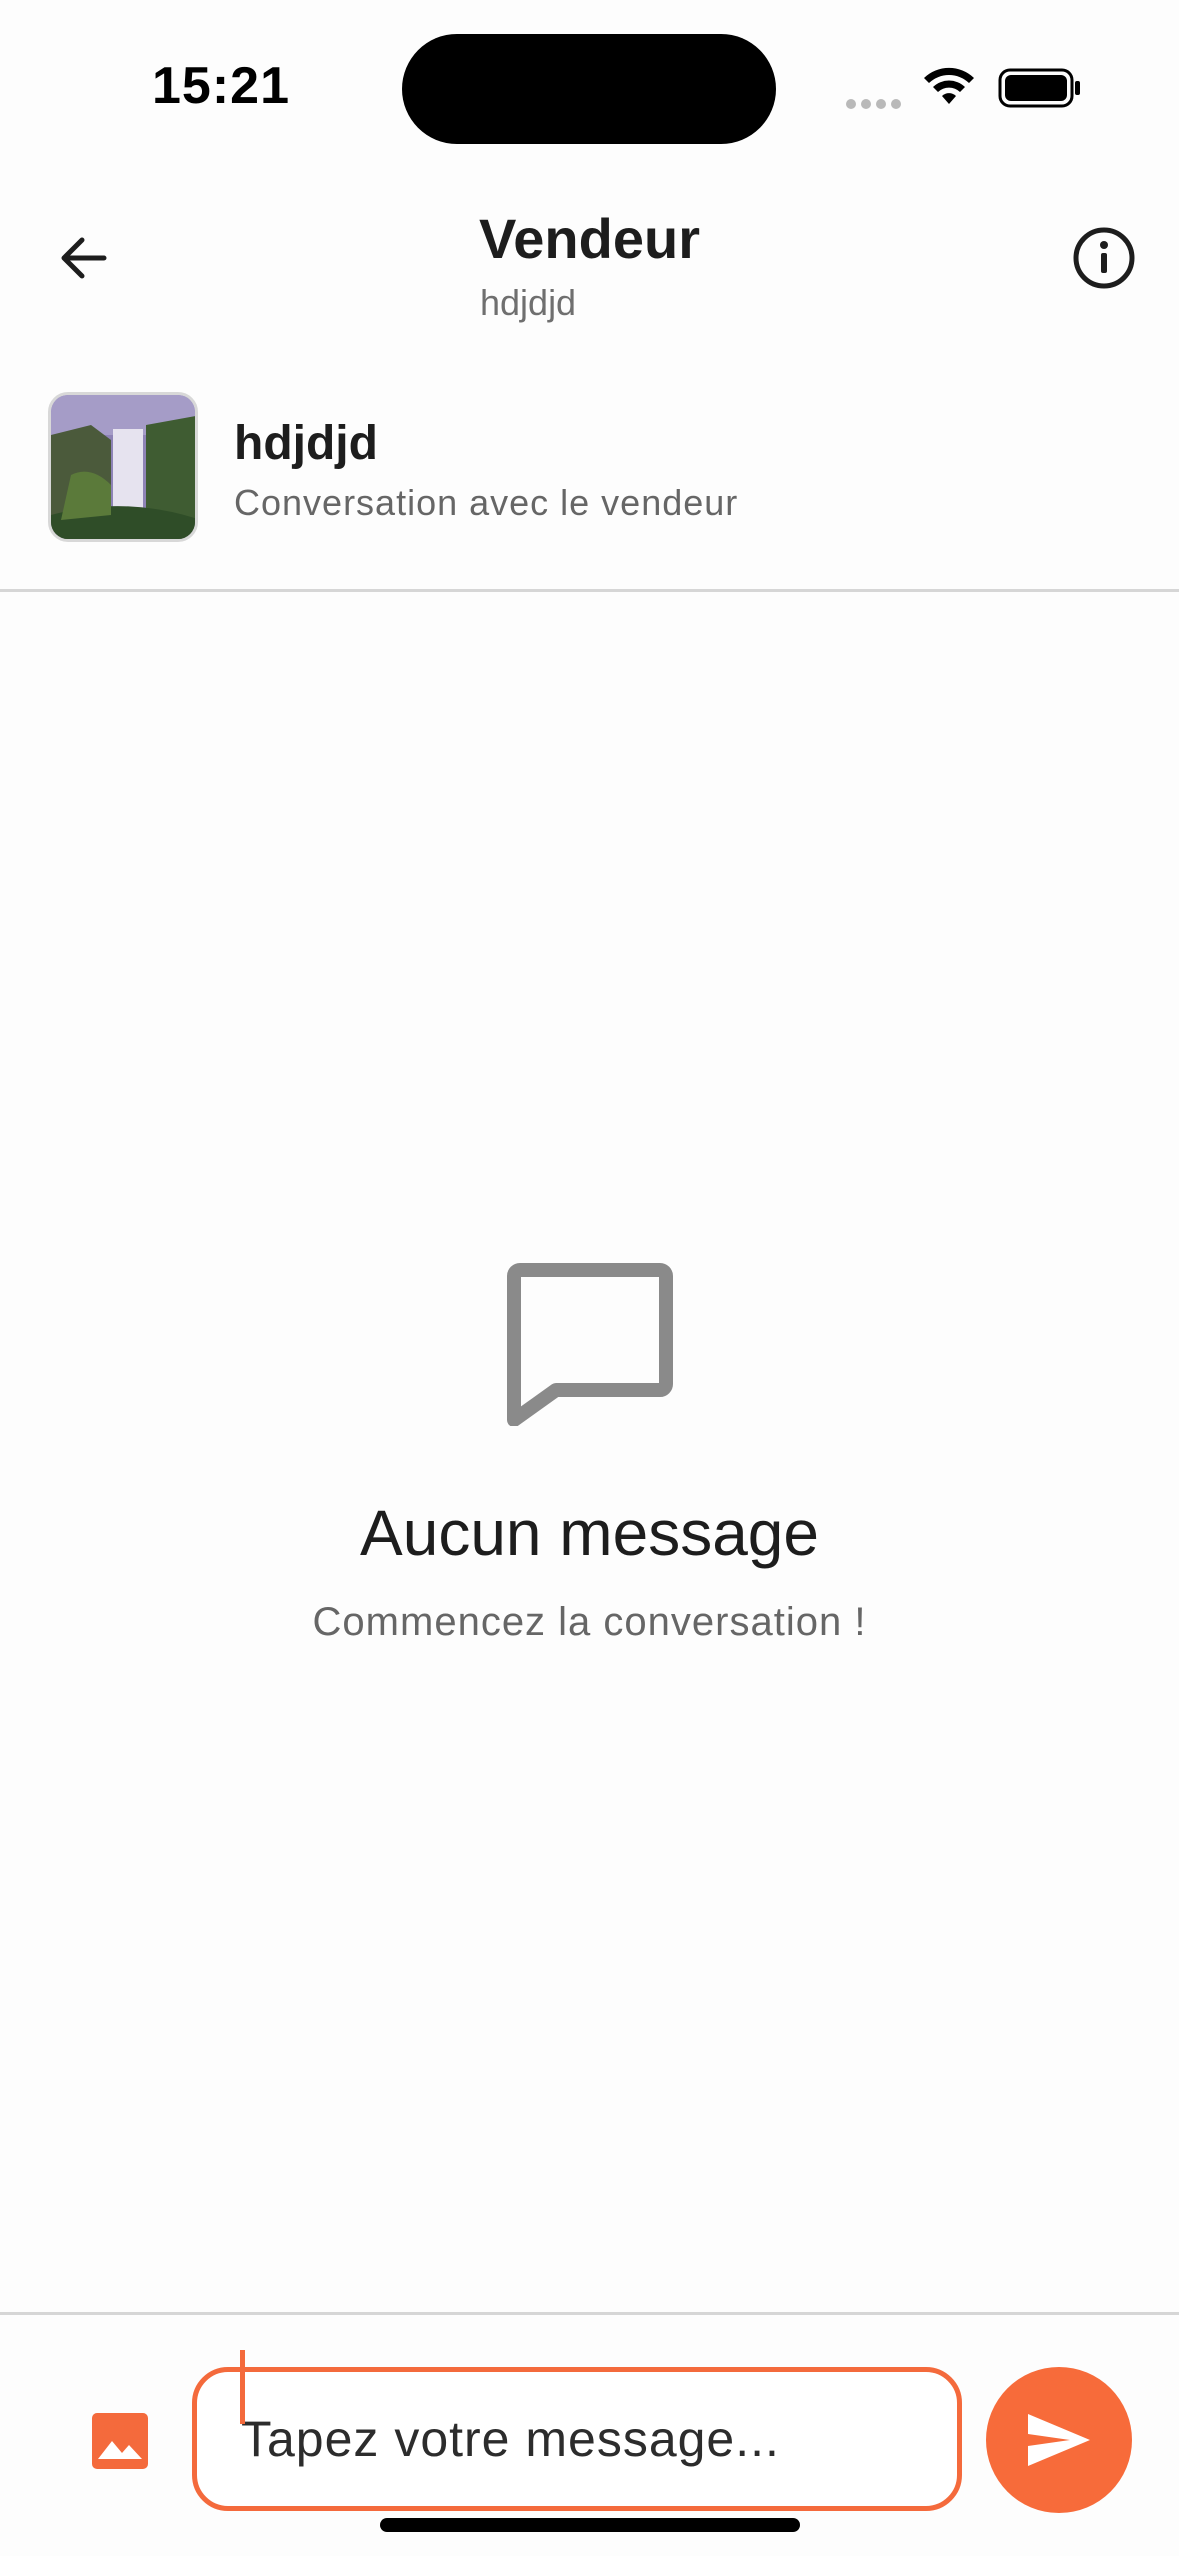 The width and height of the screenshot is (1179, 2556). I want to click on info-button, so click(1104, 258).